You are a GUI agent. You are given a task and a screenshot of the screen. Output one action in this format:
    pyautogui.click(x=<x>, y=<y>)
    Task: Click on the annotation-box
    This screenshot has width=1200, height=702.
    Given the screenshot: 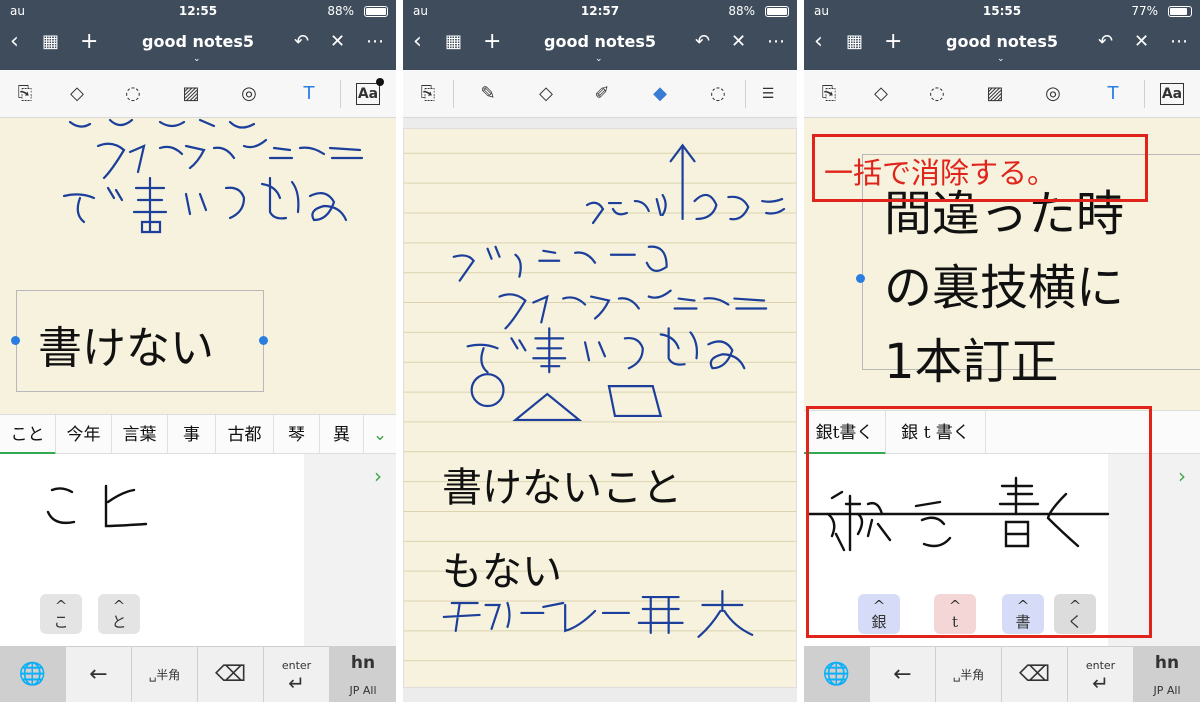 What is the action you would take?
    pyautogui.click(x=979, y=522)
    